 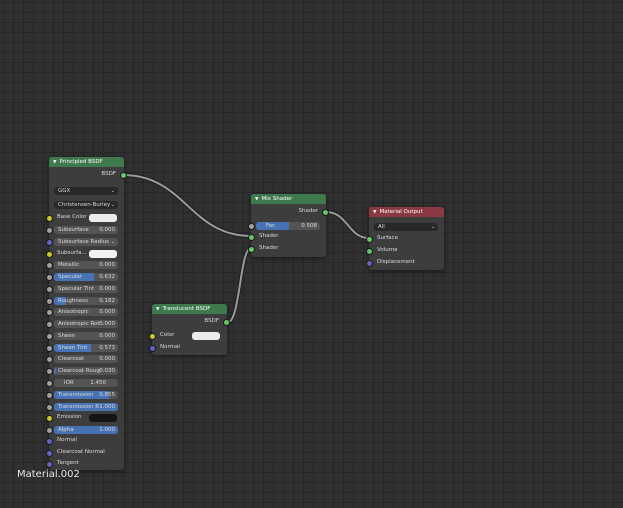 What do you see at coordinates (86, 358) in the screenshot?
I see `clearcoat-field: Clearcoat 0.000` at bounding box center [86, 358].